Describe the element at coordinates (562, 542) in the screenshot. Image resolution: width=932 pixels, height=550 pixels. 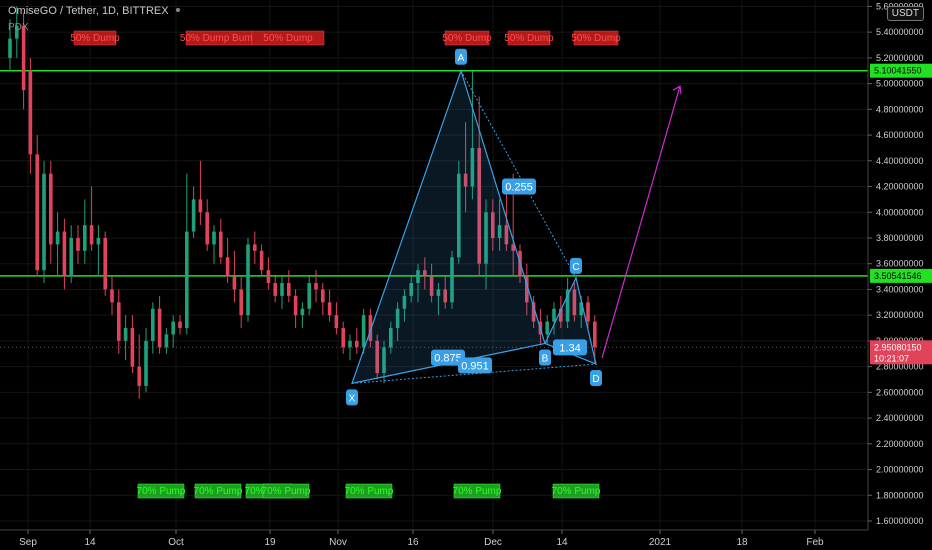
I see `x-tick-label: 14` at that location.